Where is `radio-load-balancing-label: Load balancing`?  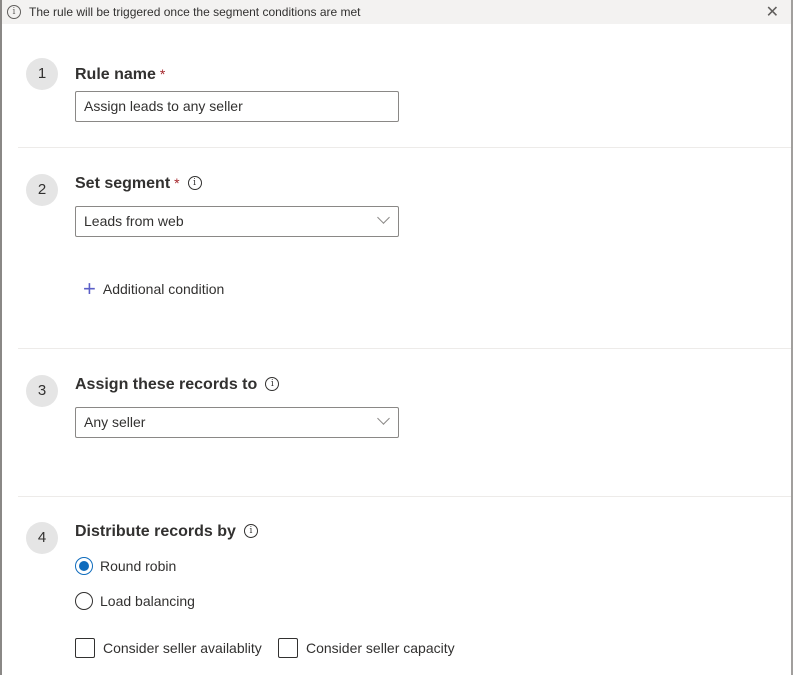
radio-load-balancing-label: Load balancing is located at coordinates (147, 601).